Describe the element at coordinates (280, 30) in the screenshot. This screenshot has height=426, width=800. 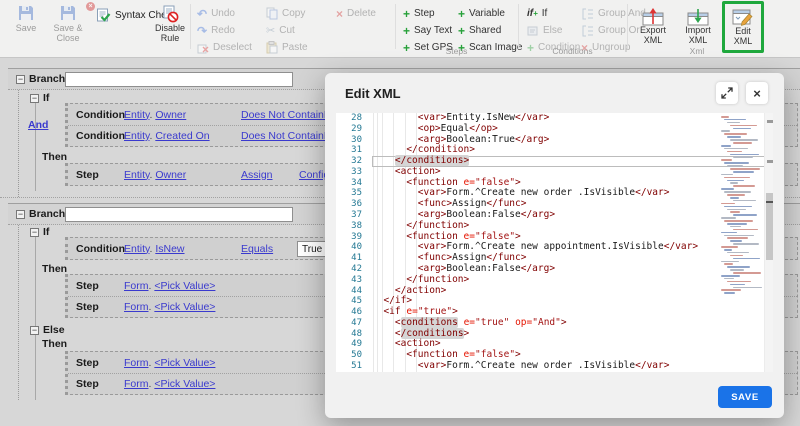
I see `cut-button: ✂ Cut` at that location.